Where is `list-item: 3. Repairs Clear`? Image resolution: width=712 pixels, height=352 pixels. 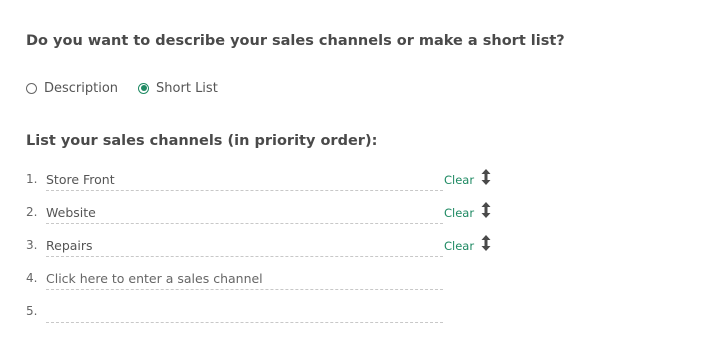 list-item: 3. Repairs Clear is located at coordinates (266, 246).